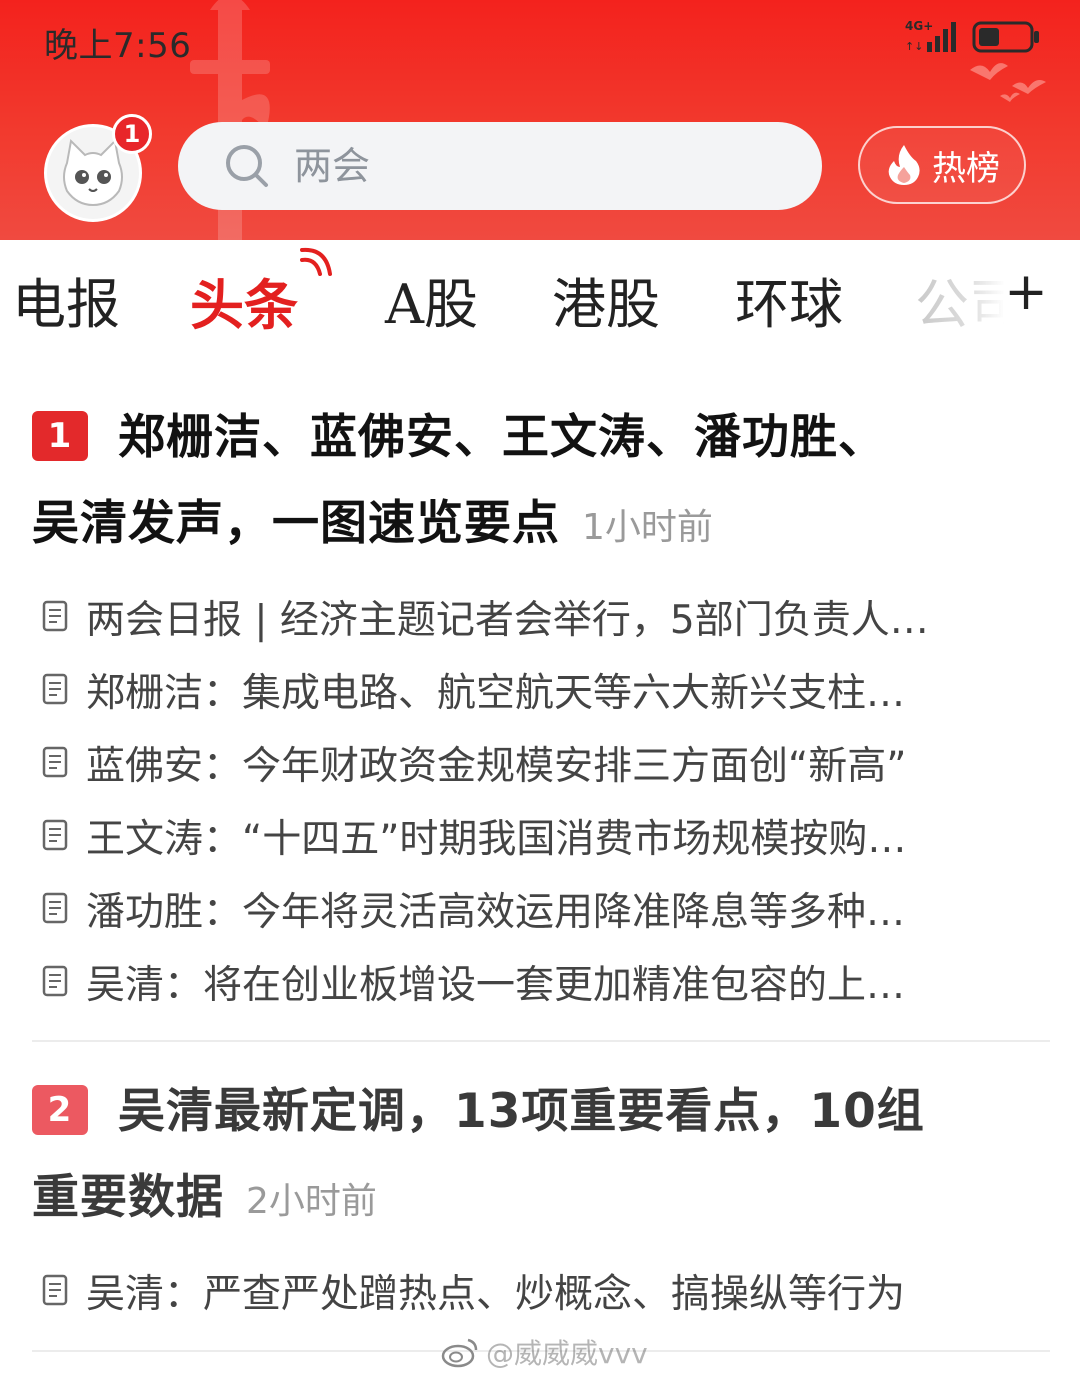  What do you see at coordinates (606, 305) in the screenshot?
I see `tab-hk-stocks: 港股` at bounding box center [606, 305].